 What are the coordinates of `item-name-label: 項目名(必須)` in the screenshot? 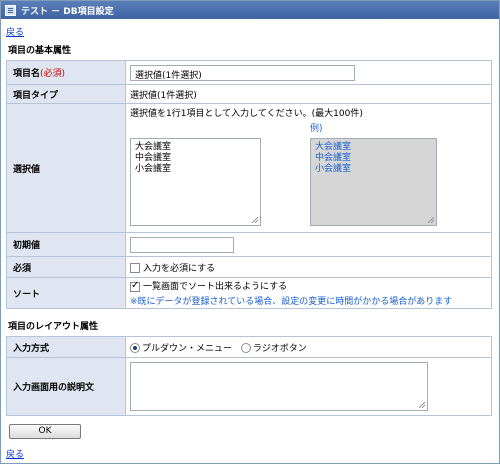 It's located at (66, 72).